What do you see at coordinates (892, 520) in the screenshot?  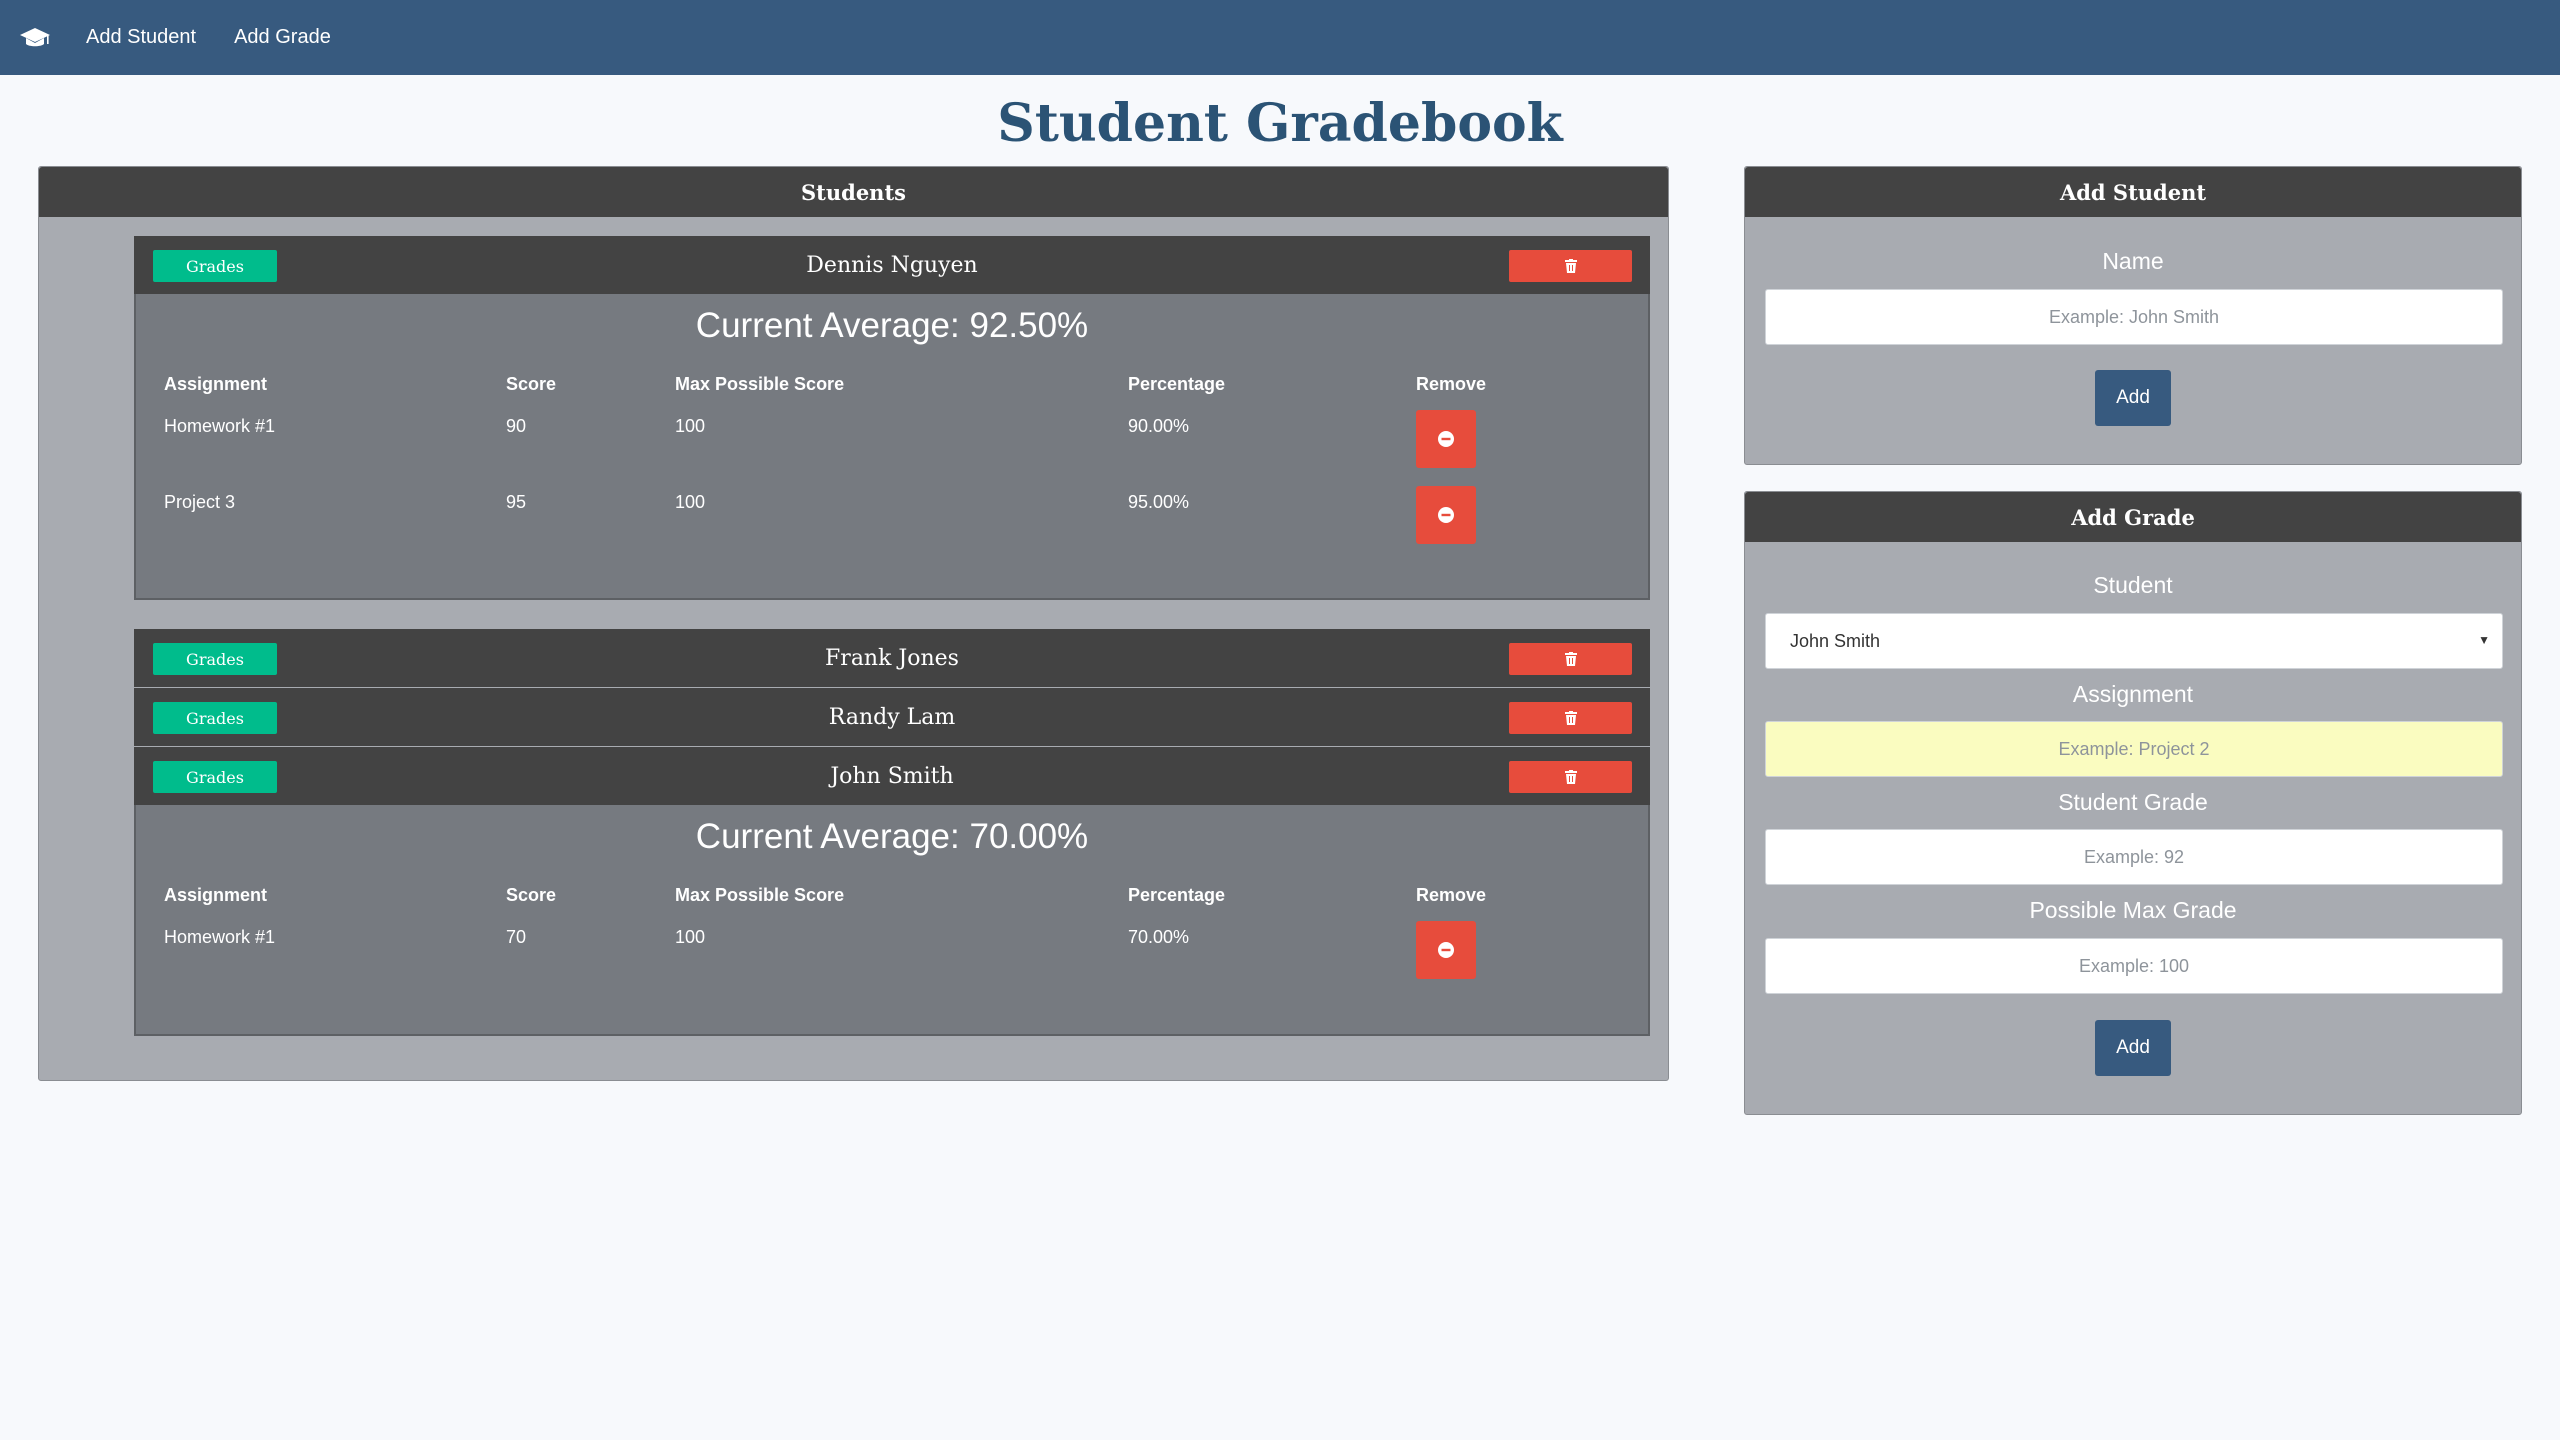 I see `table-row: Project 3 95 100 95.00%` at bounding box center [892, 520].